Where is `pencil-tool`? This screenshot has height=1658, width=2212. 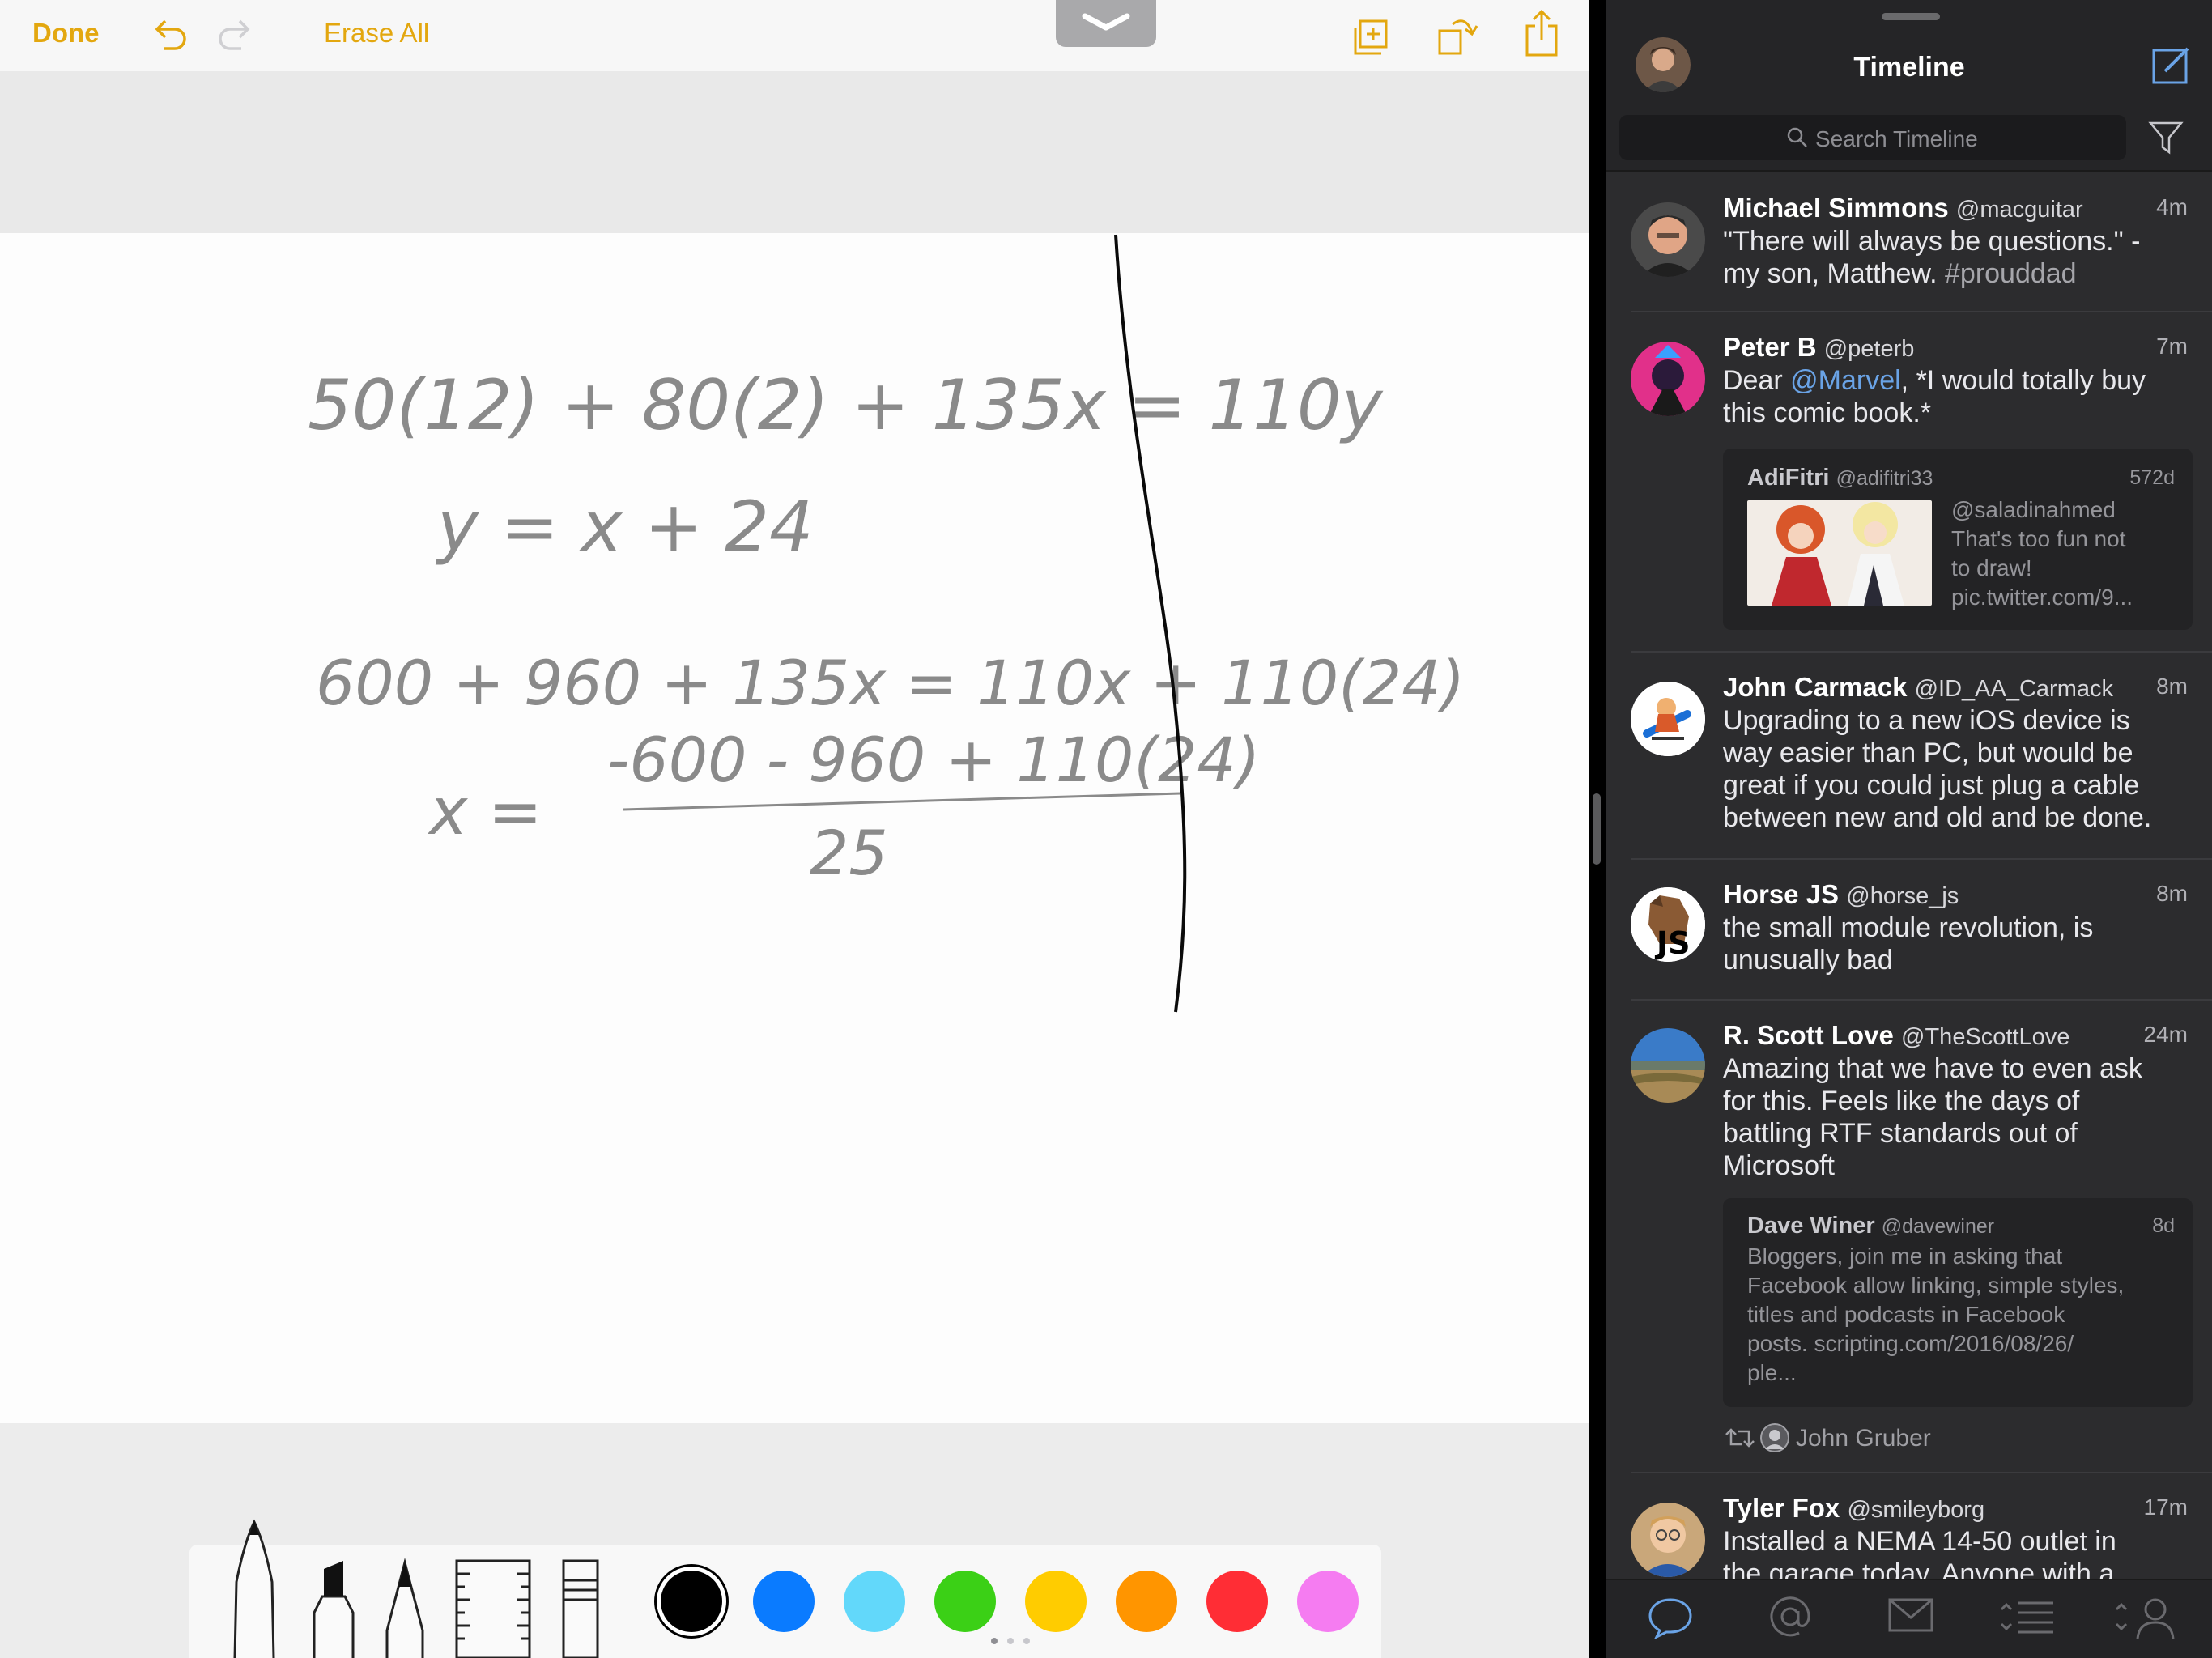 pencil-tool is located at coordinates (405, 1608).